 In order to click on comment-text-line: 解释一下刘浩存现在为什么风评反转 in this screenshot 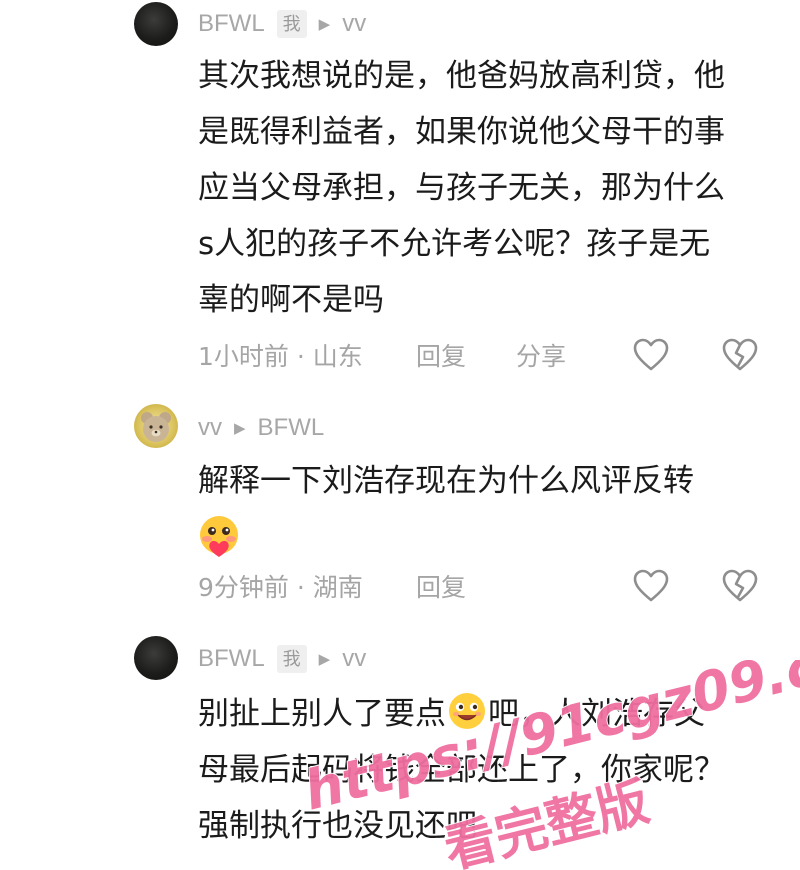, I will do `click(446, 481)`.